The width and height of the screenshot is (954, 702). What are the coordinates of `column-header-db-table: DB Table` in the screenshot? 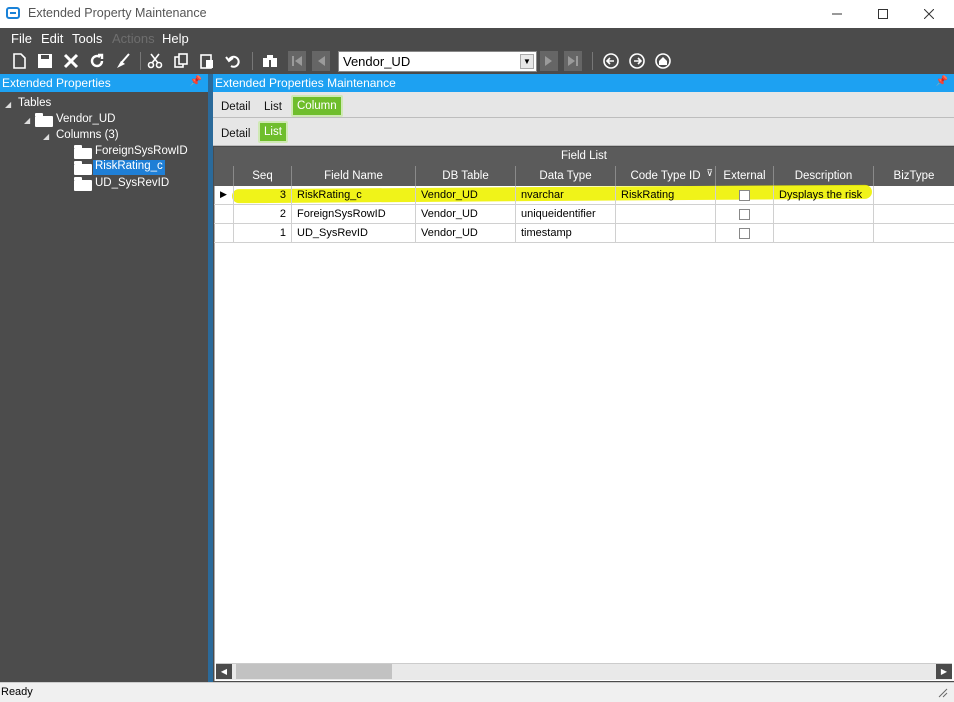 It's located at (465, 176).